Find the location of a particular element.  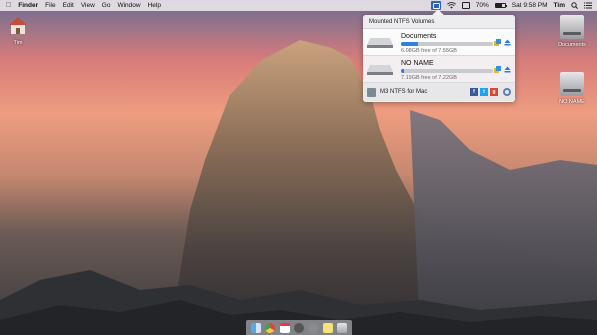

drive-label-documents: Documents is located at coordinates (572, 45).